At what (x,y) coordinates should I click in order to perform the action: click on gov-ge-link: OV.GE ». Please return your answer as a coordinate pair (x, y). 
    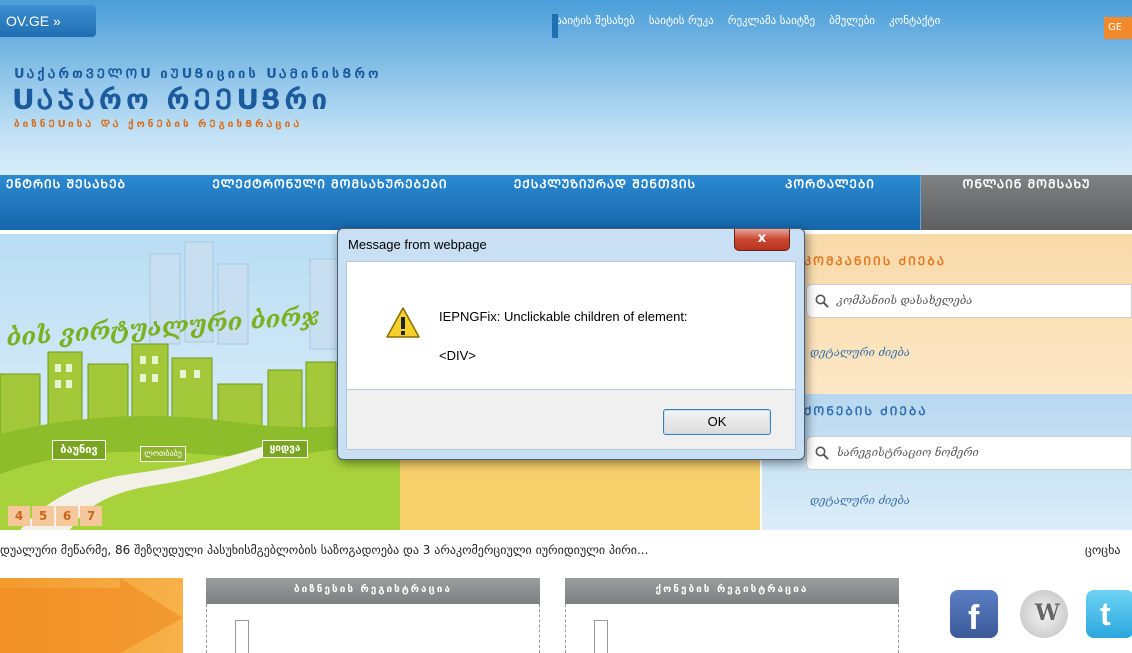
    Looking at the image, I should click on (48, 21).